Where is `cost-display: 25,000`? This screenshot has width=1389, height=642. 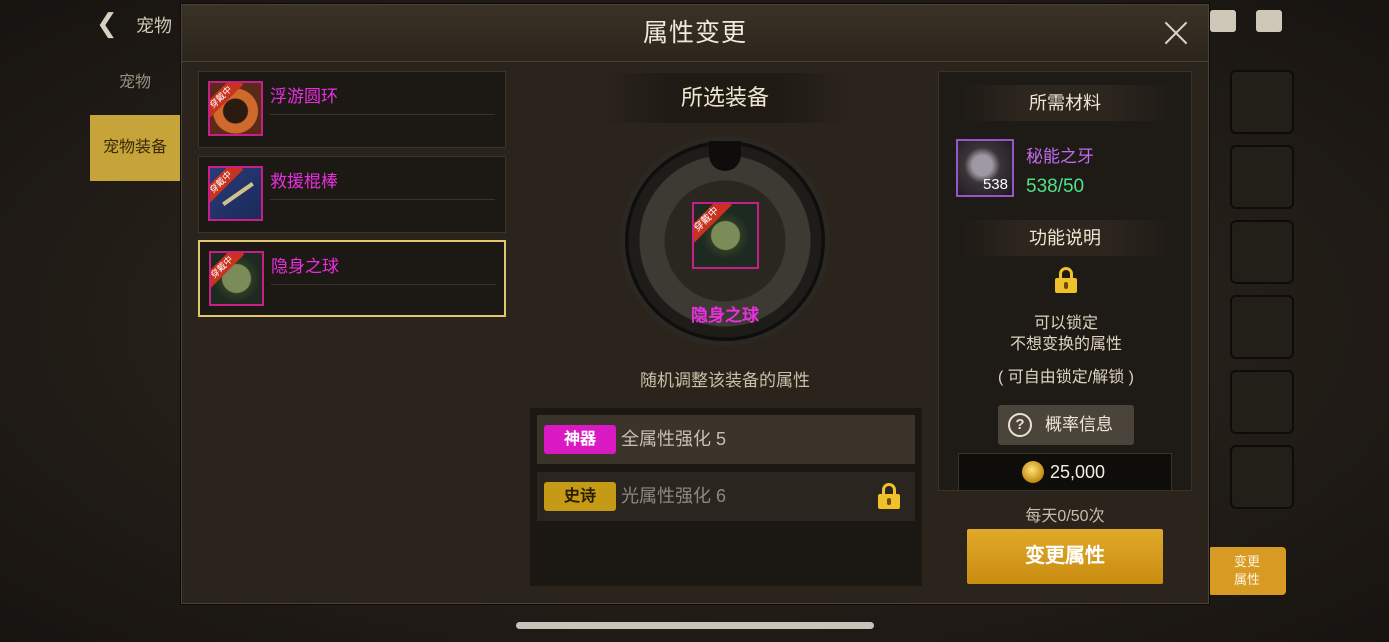
cost-display: 25,000 is located at coordinates (1065, 472).